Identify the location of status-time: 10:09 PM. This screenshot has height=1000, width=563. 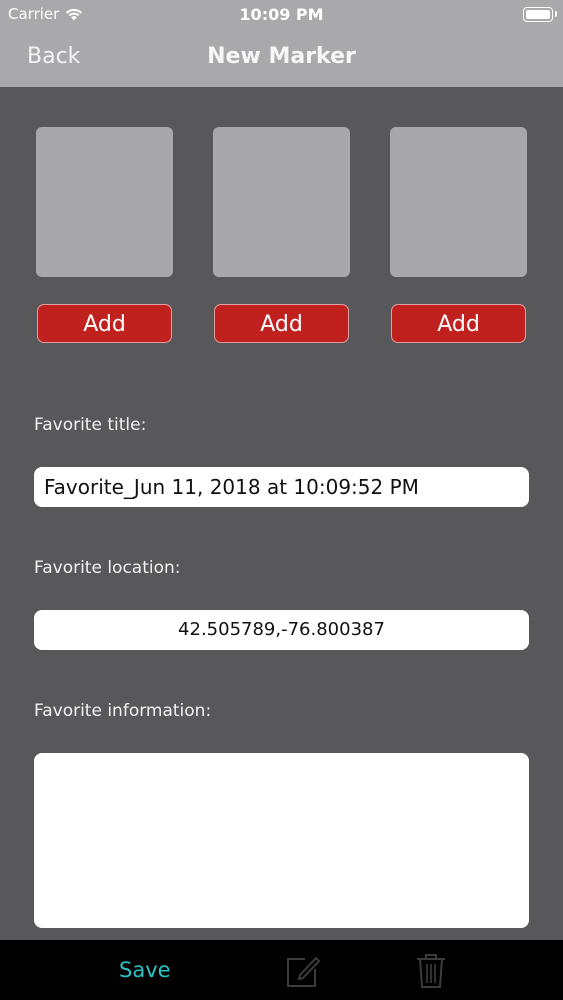
(281, 14).